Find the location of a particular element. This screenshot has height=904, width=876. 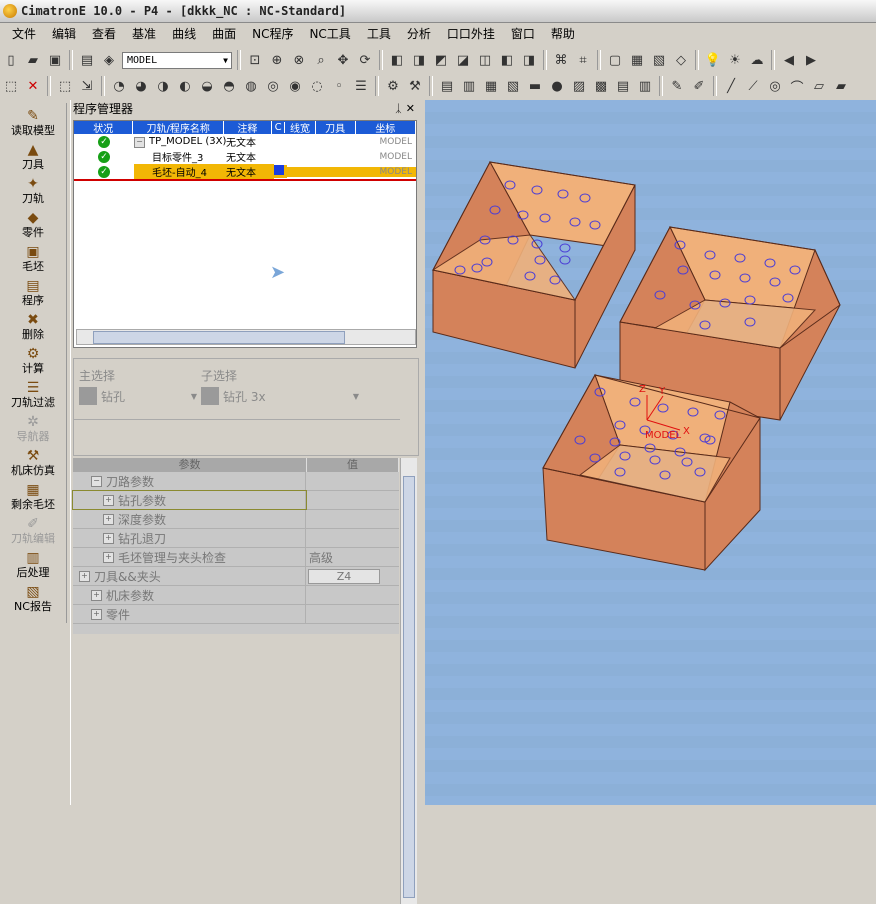

left-tool-button: ✲ 导航器 is located at coordinates (33, 426).